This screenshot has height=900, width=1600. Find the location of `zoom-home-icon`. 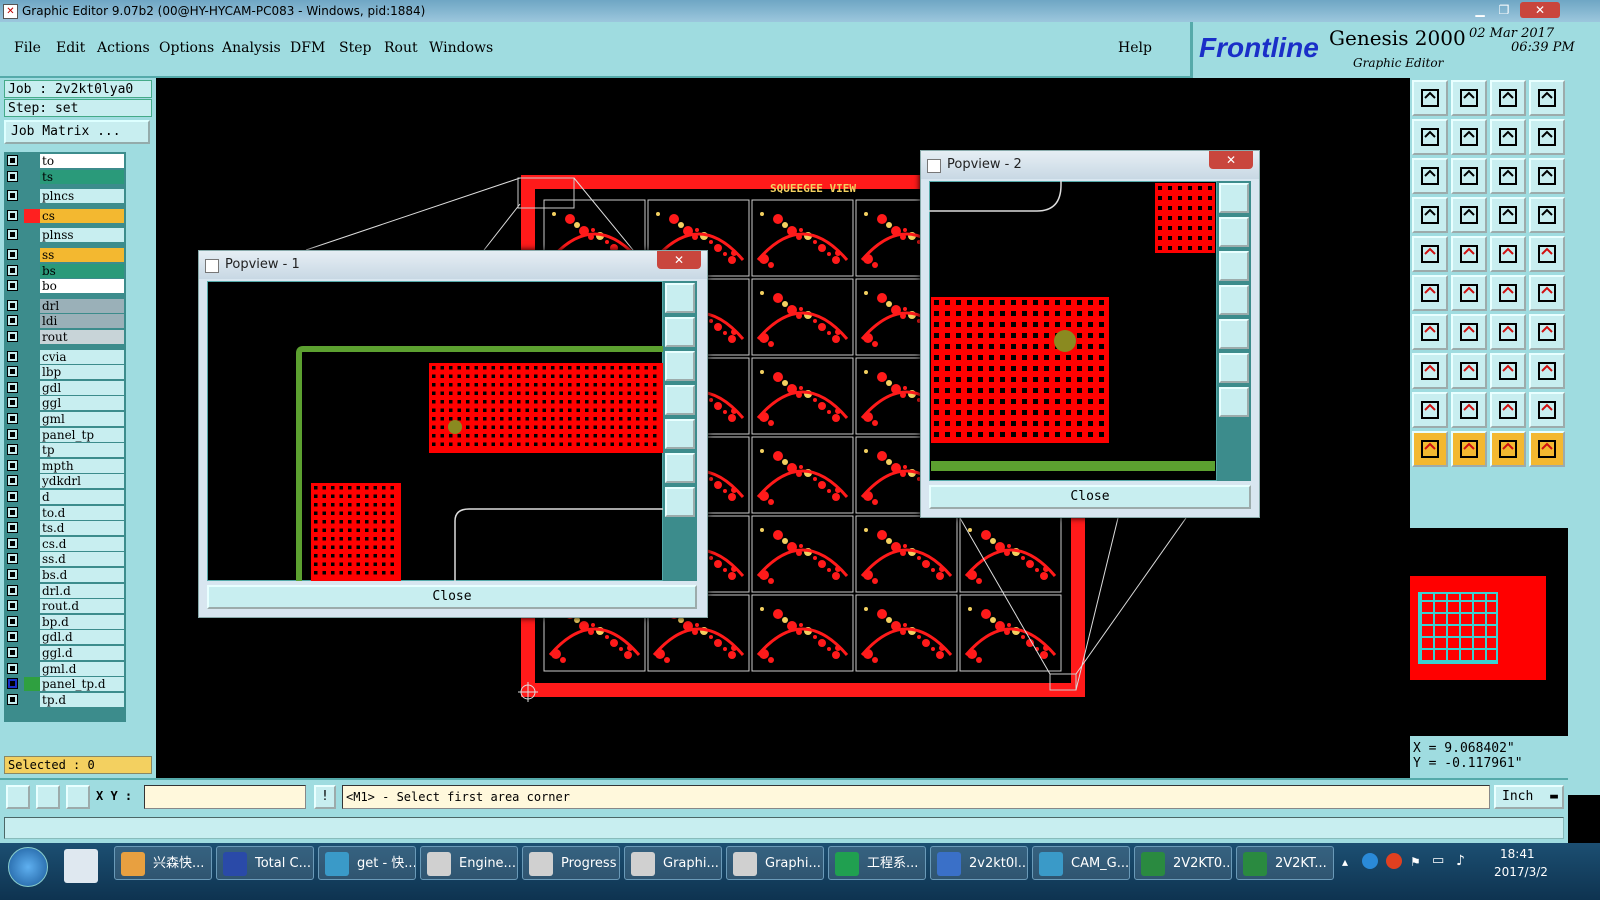

zoom-home-icon is located at coordinates (1430, 98).